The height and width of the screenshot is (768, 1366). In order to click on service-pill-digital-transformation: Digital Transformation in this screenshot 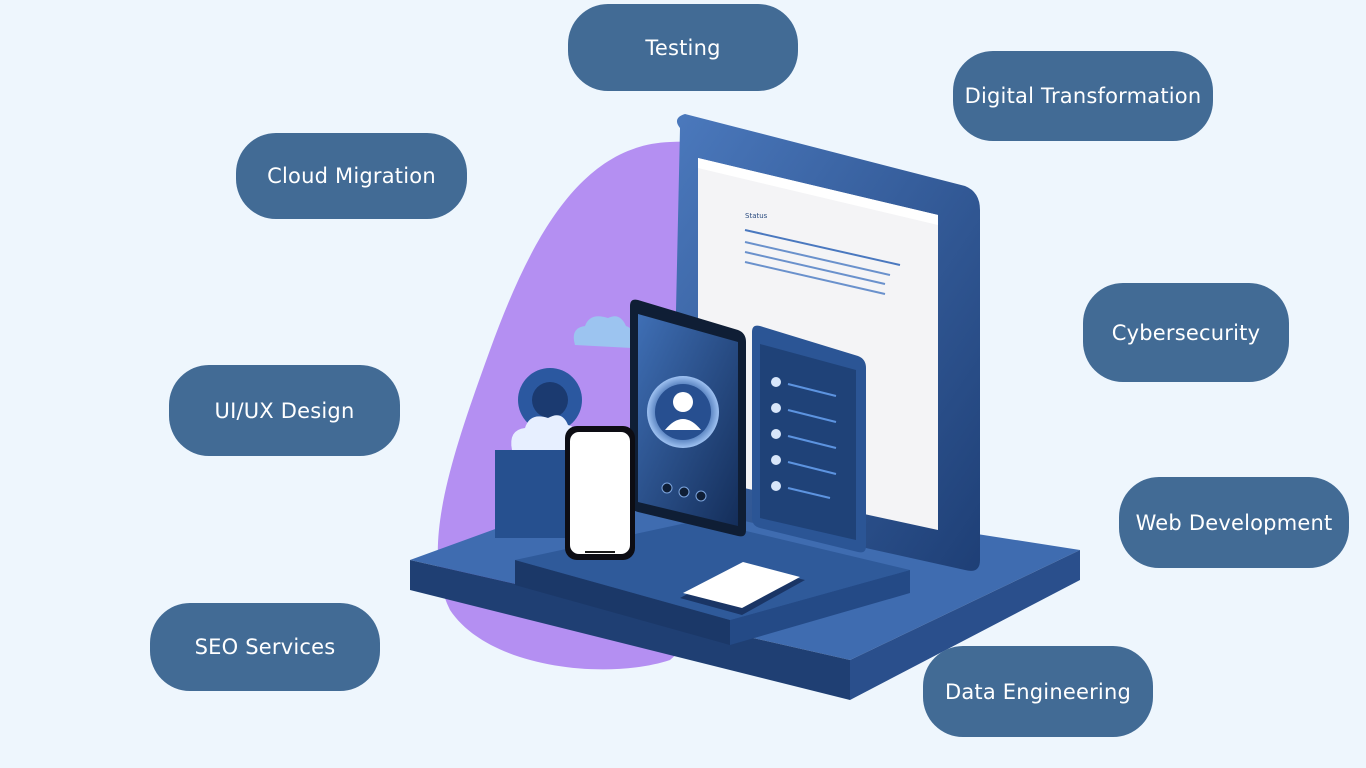, I will do `click(1083, 96)`.